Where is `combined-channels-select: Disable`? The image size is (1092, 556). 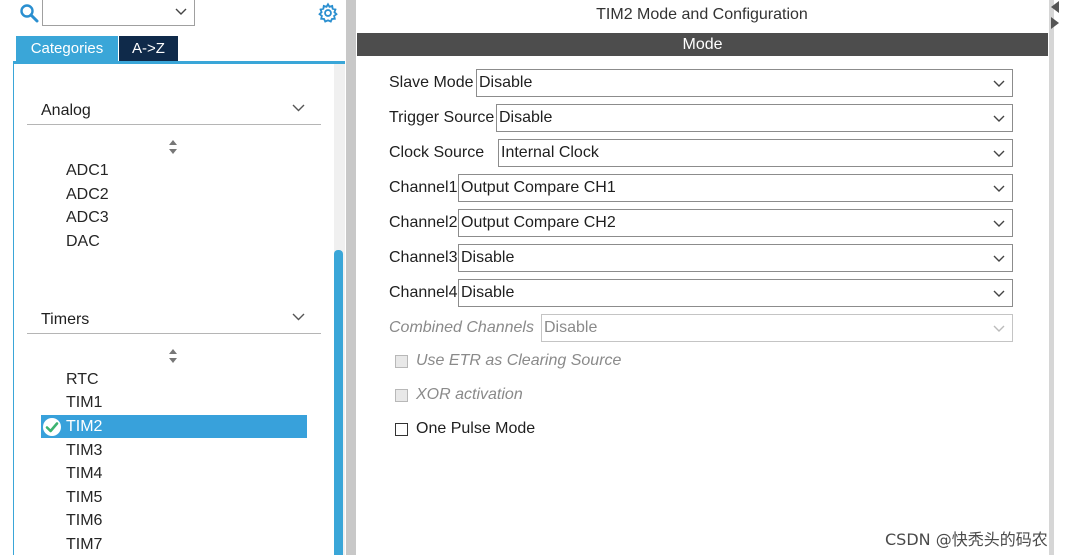
combined-channels-select: Disable is located at coordinates (777, 328).